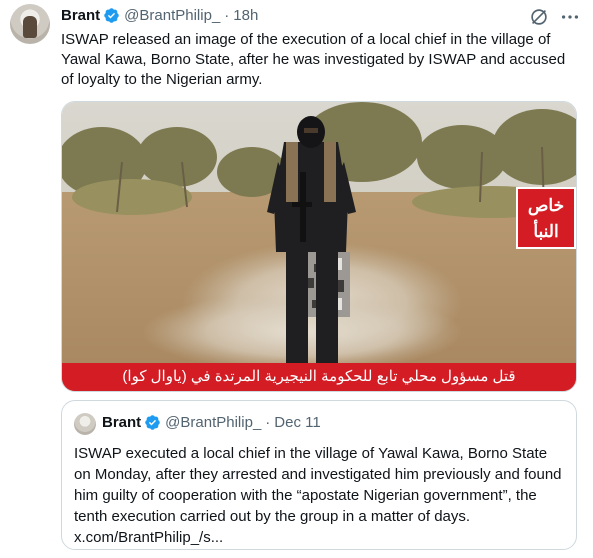 Image resolution: width=593 pixels, height=558 pixels. I want to click on quoted-author-avatar, so click(85, 424).